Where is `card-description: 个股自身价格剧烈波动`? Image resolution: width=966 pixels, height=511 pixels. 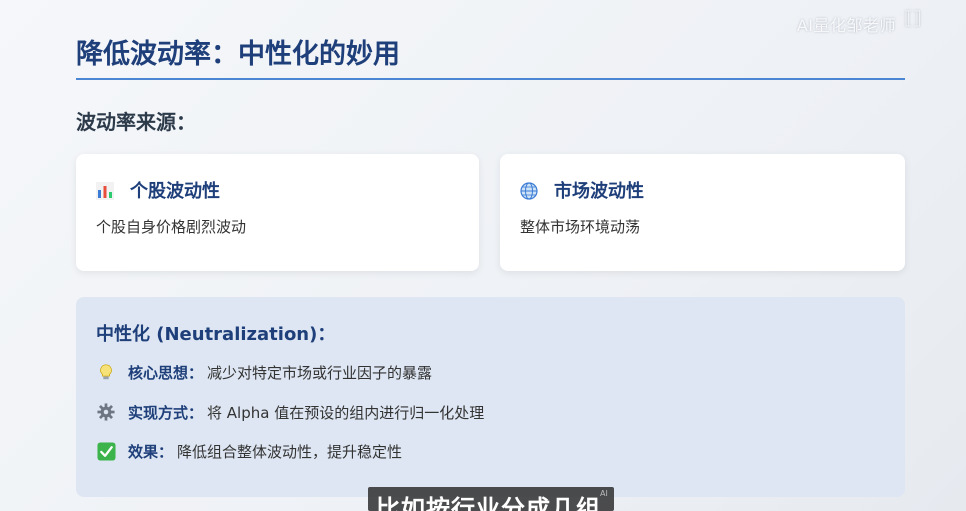
card-description: 个股自身价格剧烈波动 is located at coordinates (171, 227).